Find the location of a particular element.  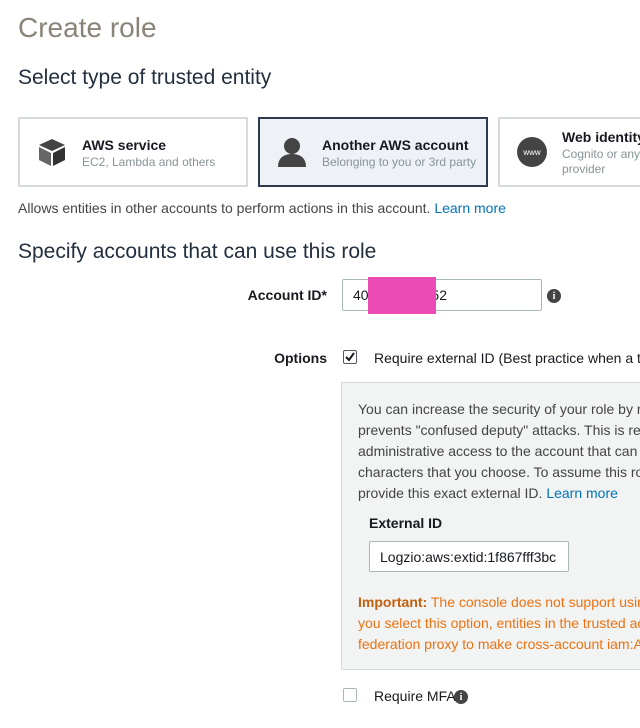

require-external-id-checkbox is located at coordinates (350, 357).